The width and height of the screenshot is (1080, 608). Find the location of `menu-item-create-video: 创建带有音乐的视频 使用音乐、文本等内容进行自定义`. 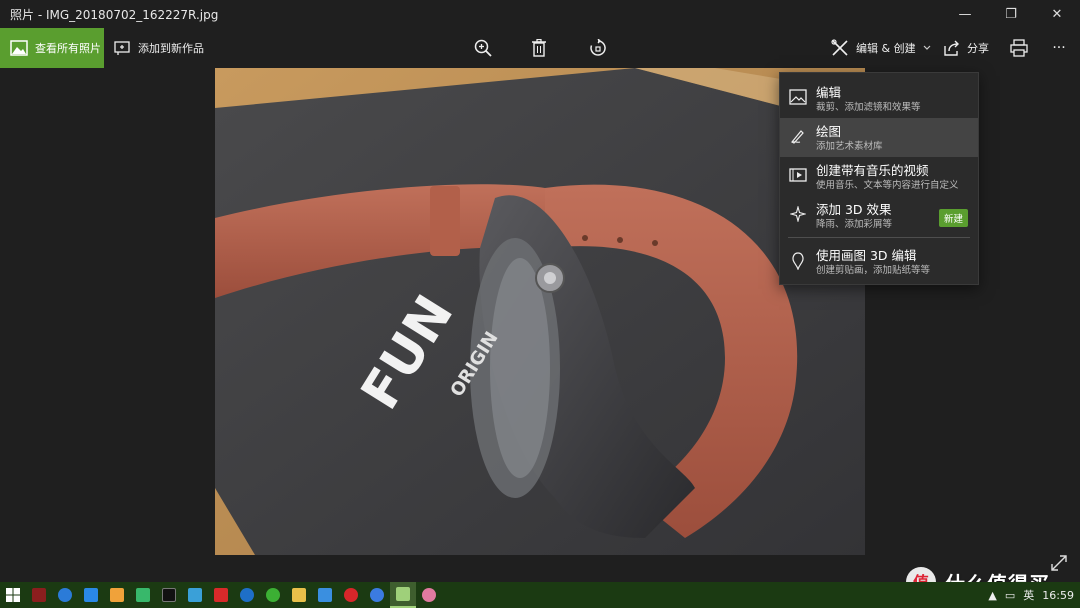

menu-item-create-video: 创建带有音乐的视频 使用音乐、文本等内容进行自定义 is located at coordinates (879, 176).